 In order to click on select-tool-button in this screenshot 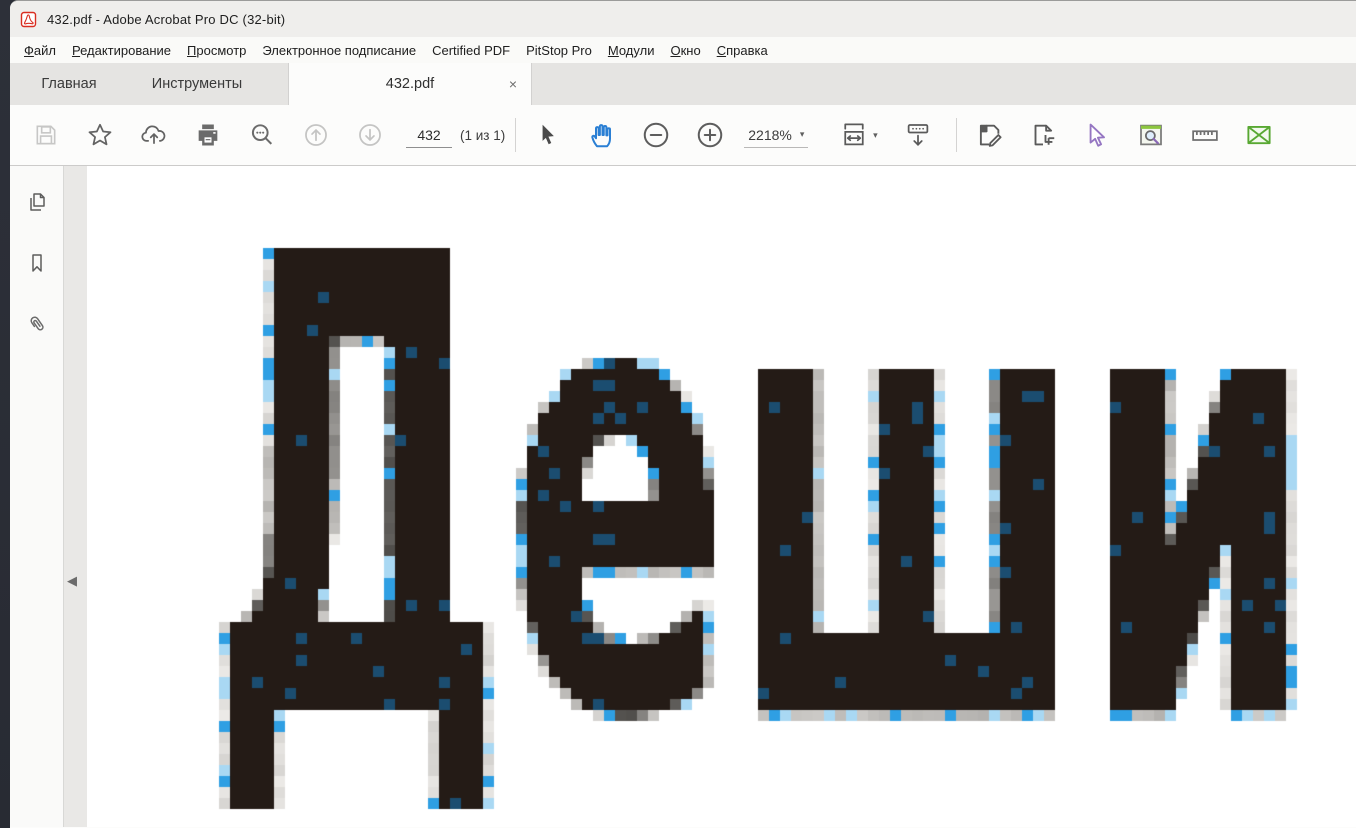, I will do `click(548, 135)`.